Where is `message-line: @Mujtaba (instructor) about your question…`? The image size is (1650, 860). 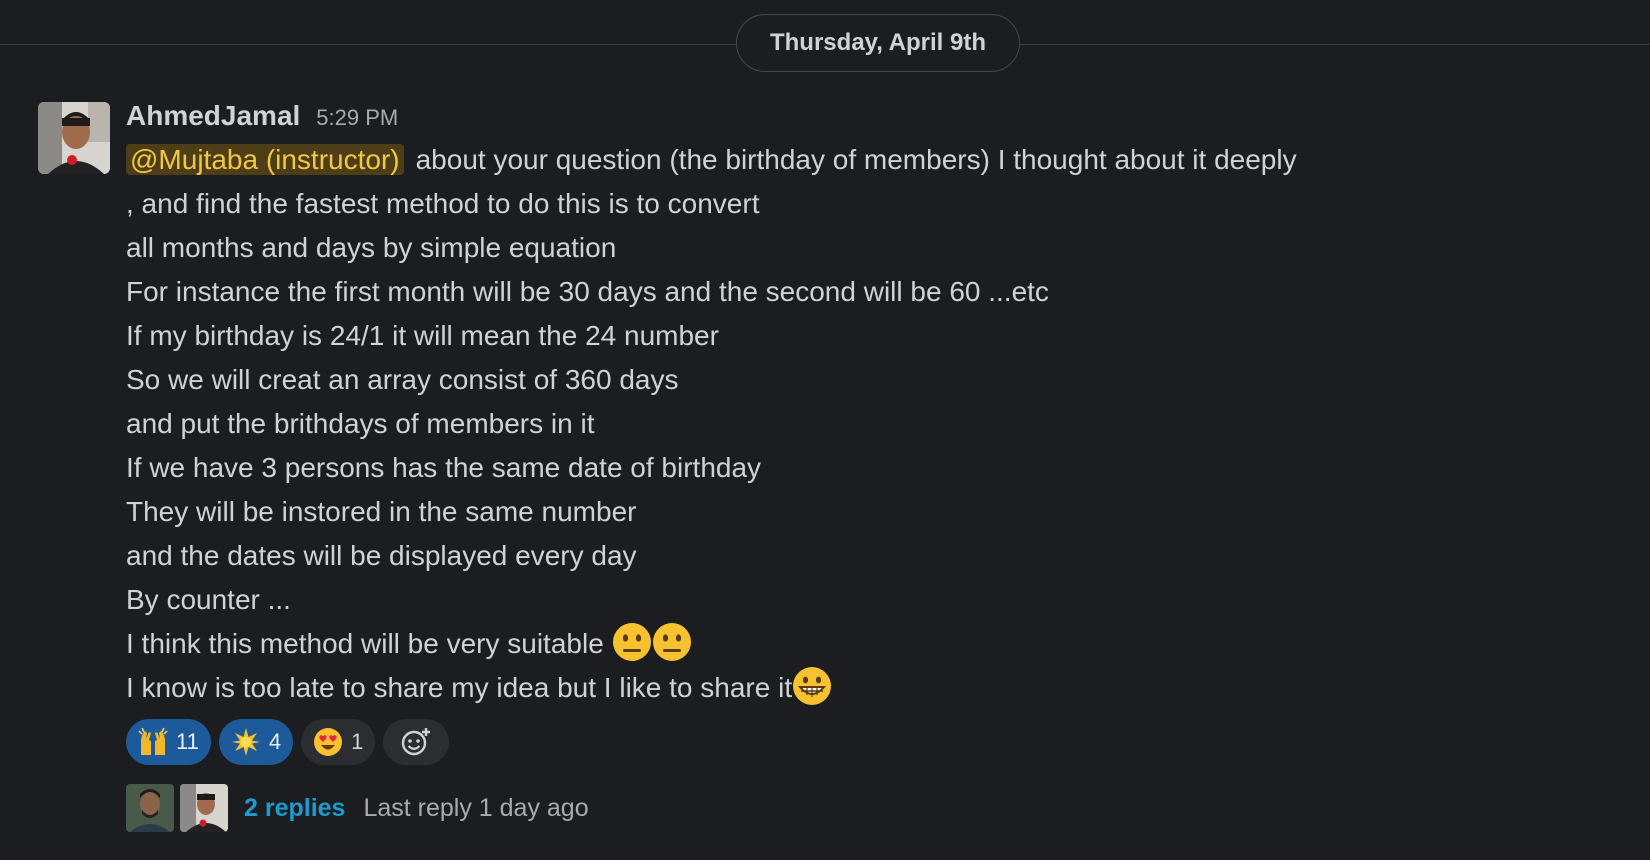
message-line: @Mujtaba (instructor) about your question… is located at coordinates (866, 160).